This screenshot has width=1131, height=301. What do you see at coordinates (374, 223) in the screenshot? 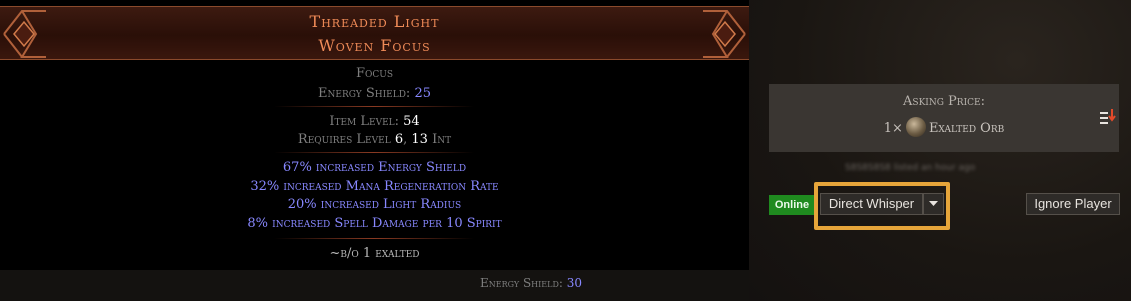
I see `explicit-mod: 8% increased Spell Damage per 10 Spirit` at bounding box center [374, 223].